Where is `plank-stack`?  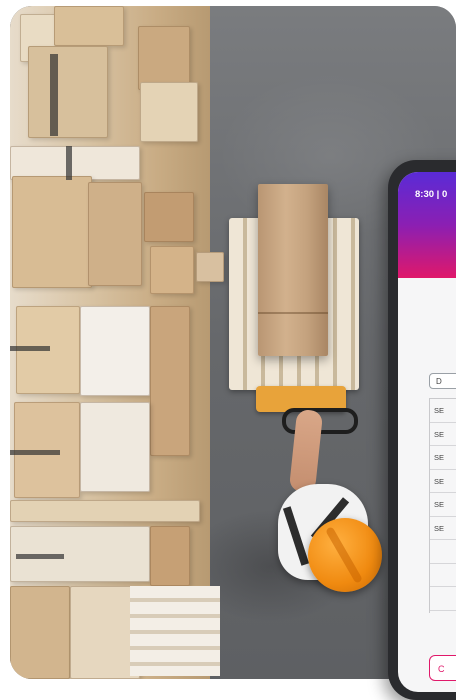 plank-stack is located at coordinates (175, 631).